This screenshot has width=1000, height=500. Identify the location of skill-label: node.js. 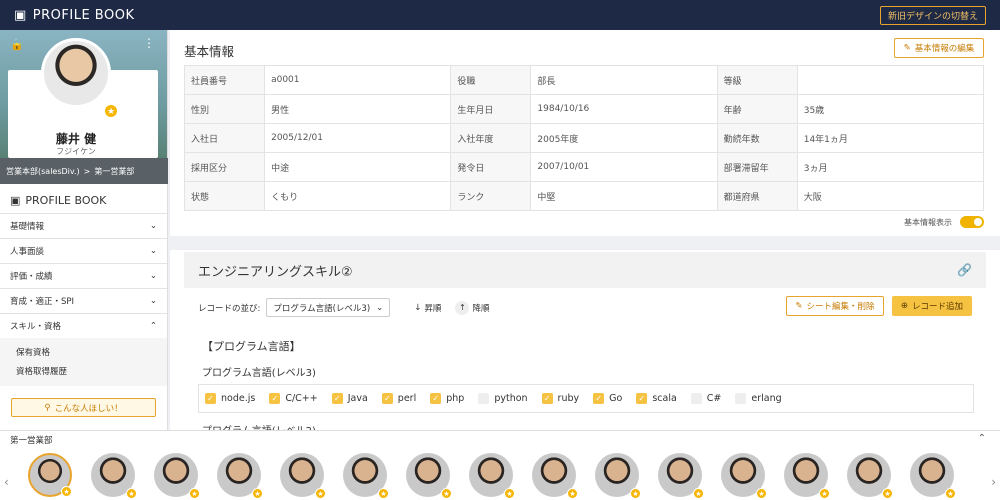
(238, 398).